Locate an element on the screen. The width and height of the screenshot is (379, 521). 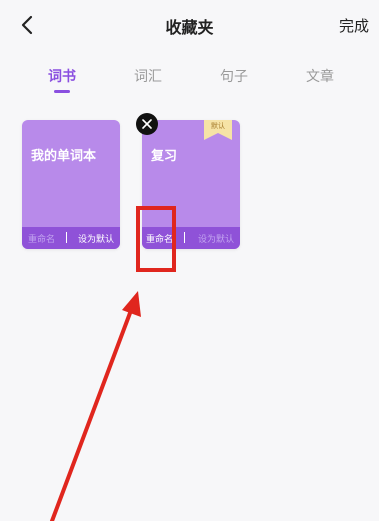
top-bar: 收藏夹 完成 is located at coordinates (189, 25).